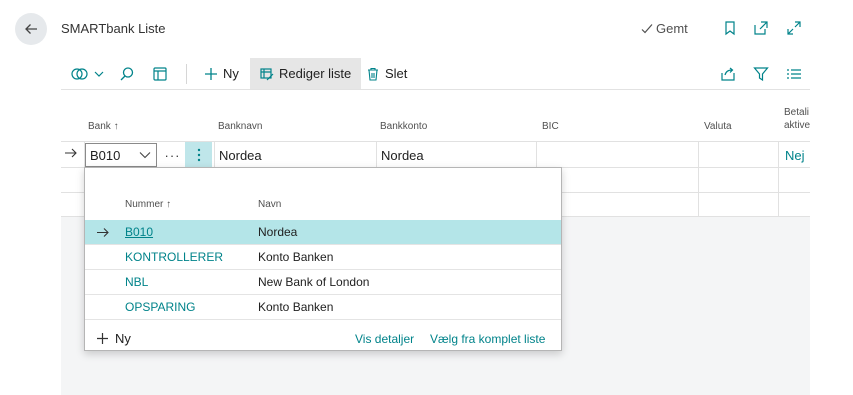 The width and height of the screenshot is (853, 395). I want to click on edit-list-button: Rediger liste, so click(306, 73).